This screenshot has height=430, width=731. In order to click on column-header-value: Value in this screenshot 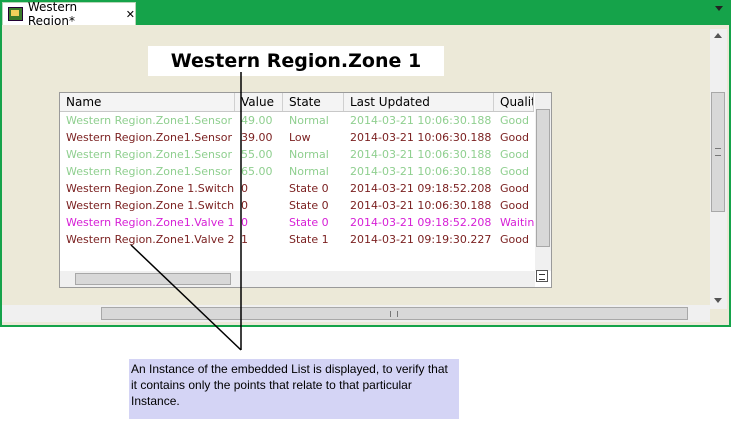, I will do `click(259, 102)`.